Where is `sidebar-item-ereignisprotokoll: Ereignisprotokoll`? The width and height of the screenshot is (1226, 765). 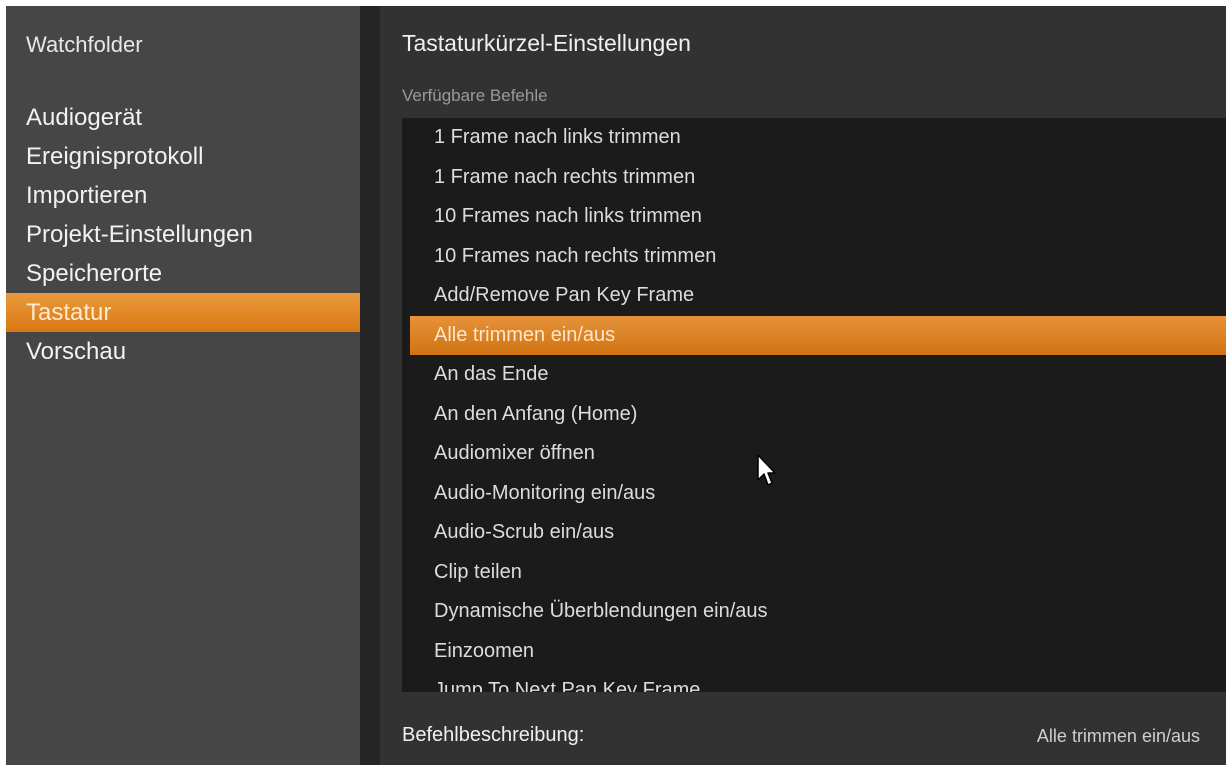
sidebar-item-ereignisprotokoll: Ereignisprotokoll is located at coordinates (183, 156).